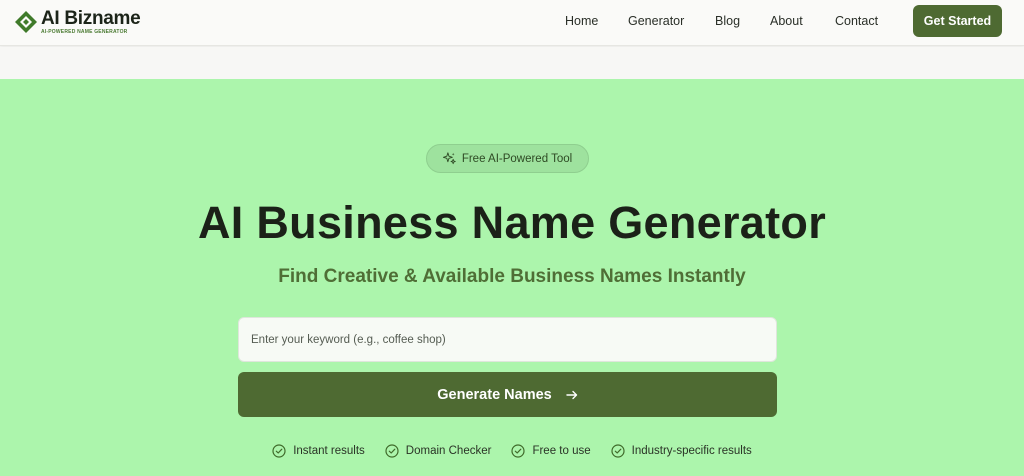 The width and height of the screenshot is (1024, 476). Describe the element at coordinates (448, 451) in the screenshot. I see `feature-label: Domain Checker` at that location.